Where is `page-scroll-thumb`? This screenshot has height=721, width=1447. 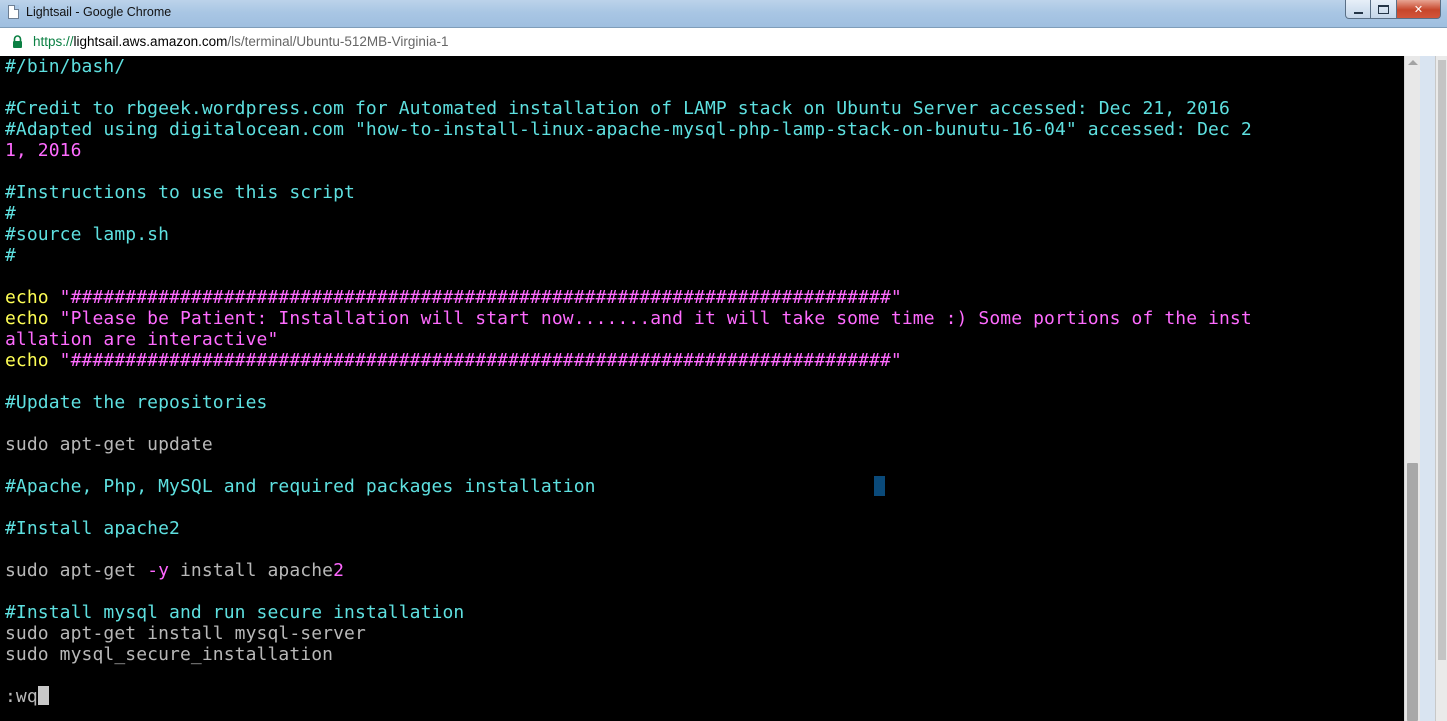 page-scroll-thumb is located at coordinates (1442, 360).